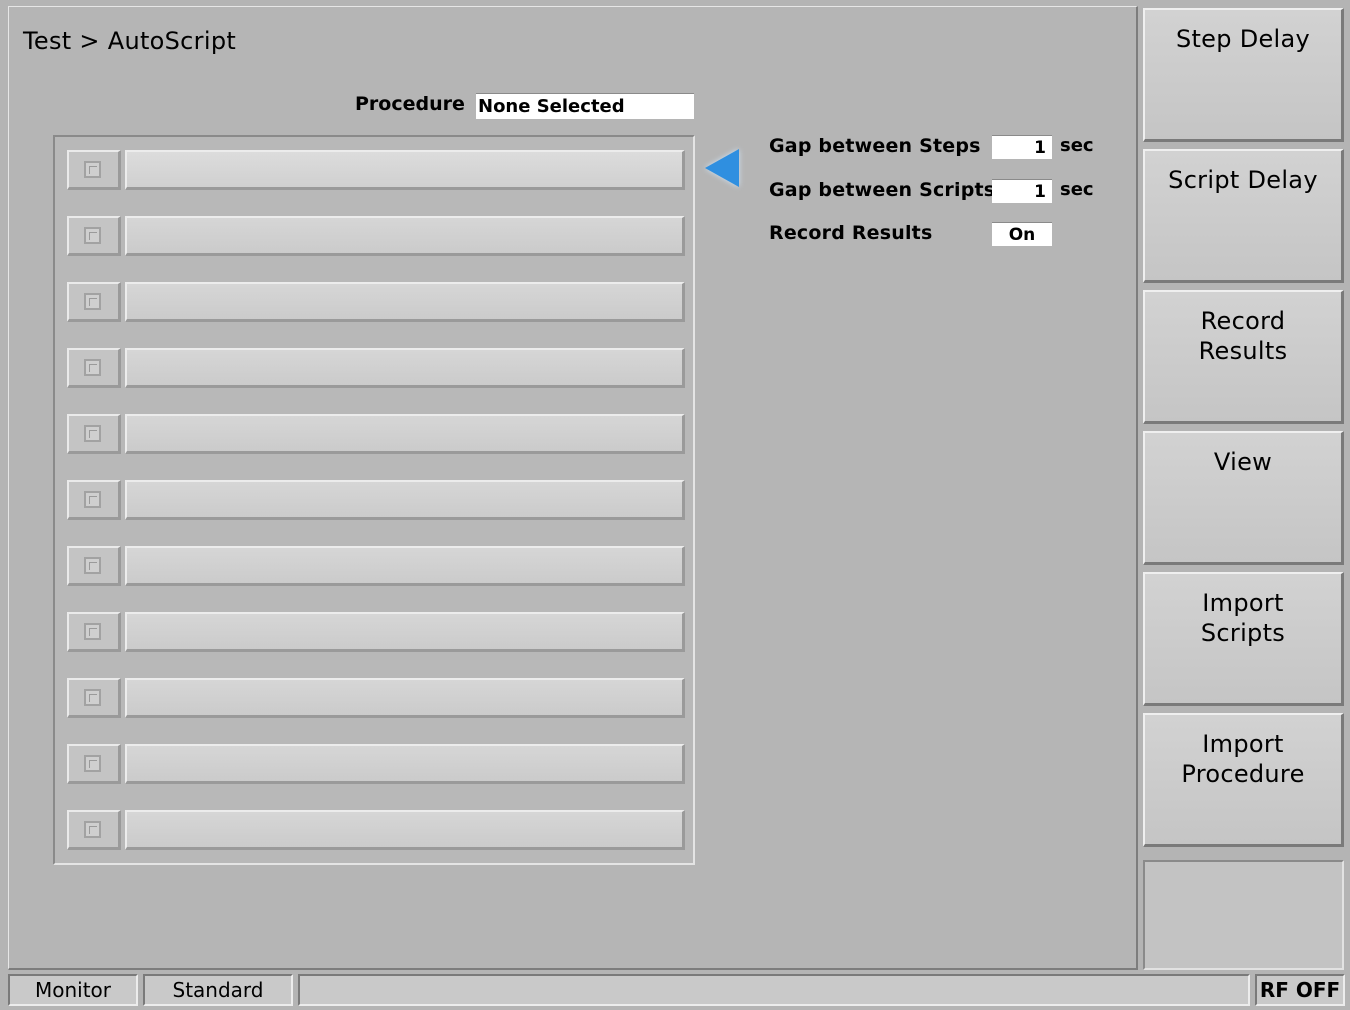 The height and width of the screenshot is (1010, 1350). Describe the element at coordinates (1243, 321) in the screenshot. I see `softkey-label: Record` at that location.